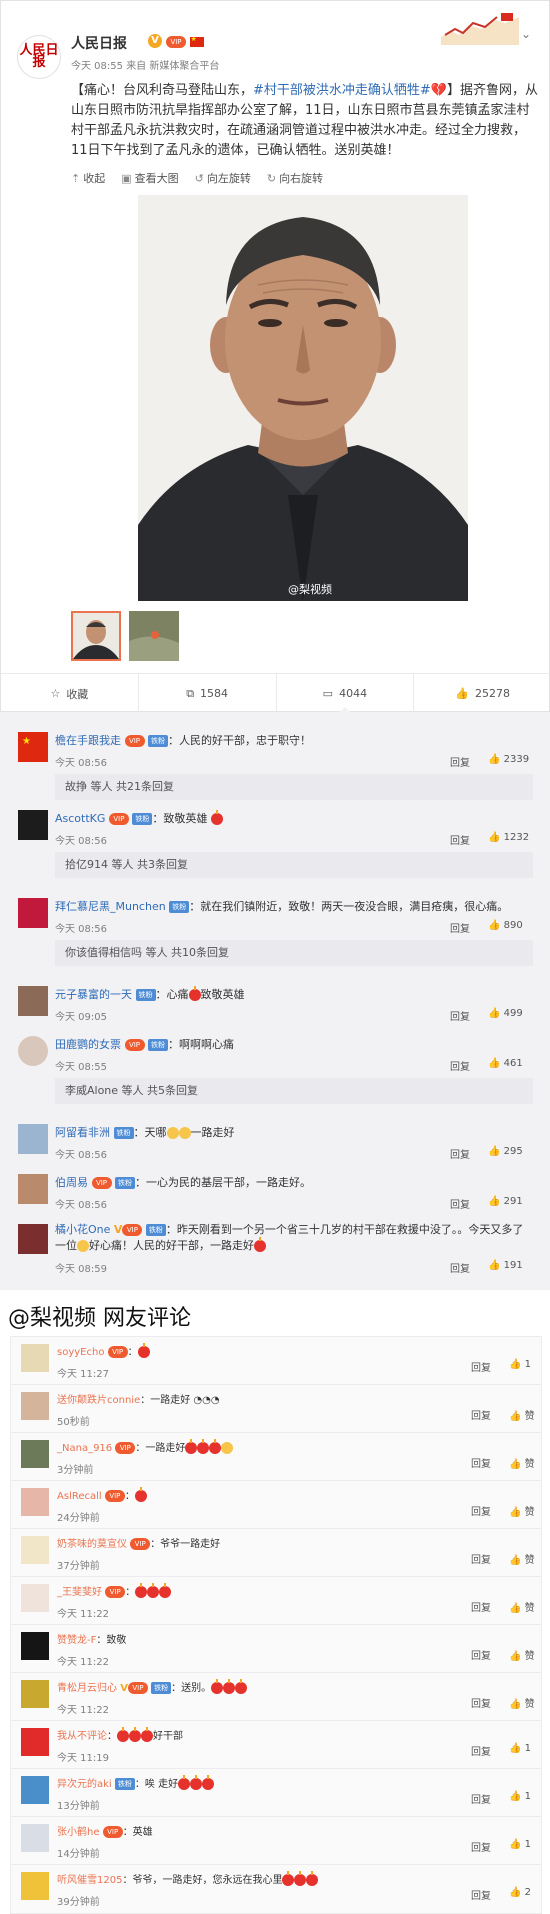 The width and height of the screenshot is (550, 1914). I want to click on commenter-name: 檐在手跟我走, so click(88, 740).